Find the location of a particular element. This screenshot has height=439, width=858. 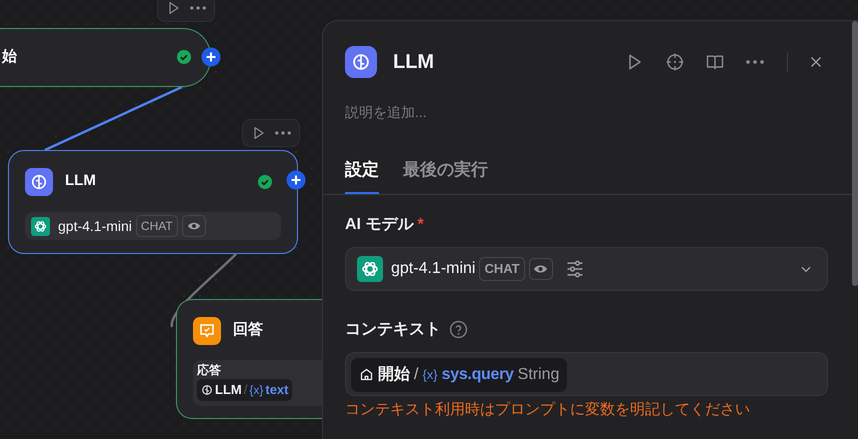

warning-text: コンテキスト利用時はプロンプトに変数を明記してください is located at coordinates (548, 410).